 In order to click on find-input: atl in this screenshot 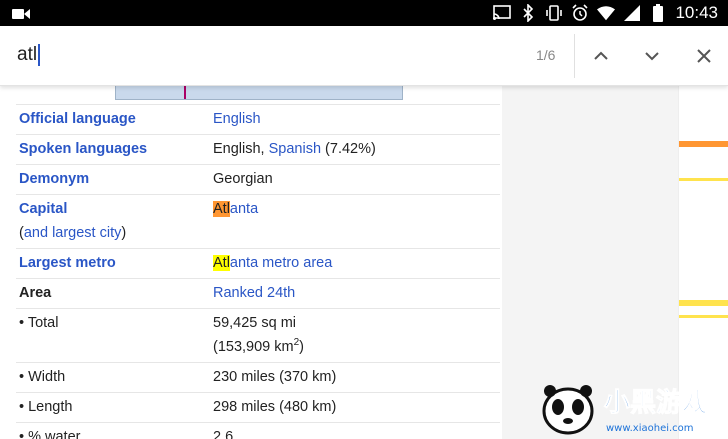, I will do `click(29, 55)`.